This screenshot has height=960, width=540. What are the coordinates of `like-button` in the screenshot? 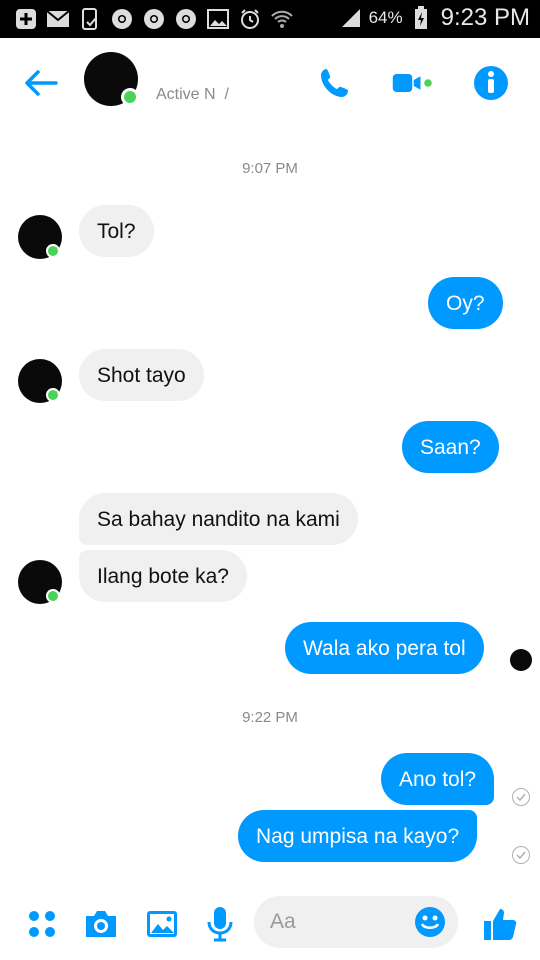 It's located at (500, 924).